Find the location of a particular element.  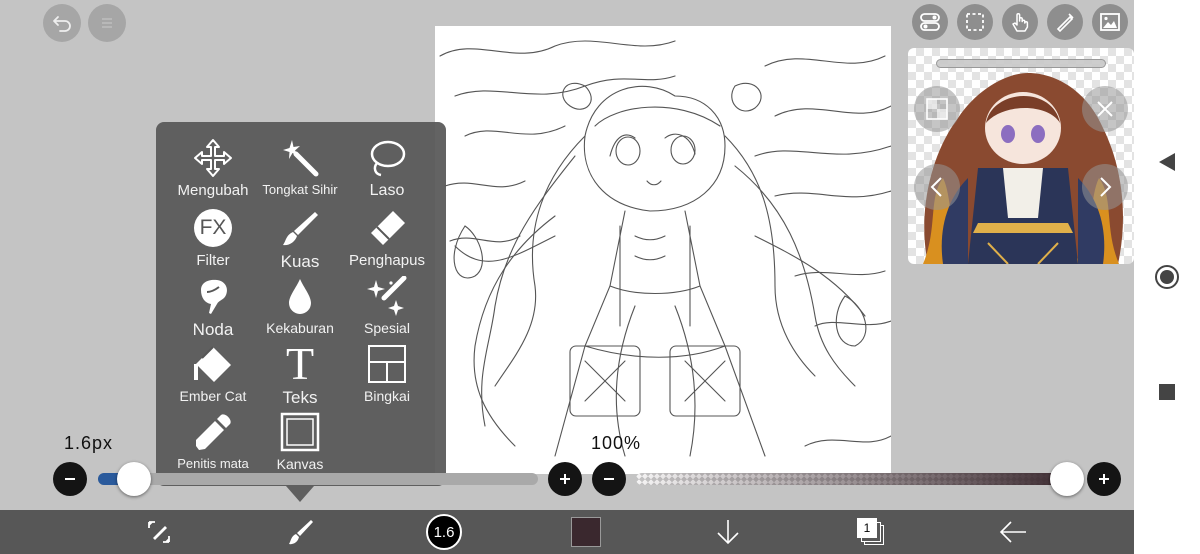

opacity-label: 100% is located at coordinates (616, 443).